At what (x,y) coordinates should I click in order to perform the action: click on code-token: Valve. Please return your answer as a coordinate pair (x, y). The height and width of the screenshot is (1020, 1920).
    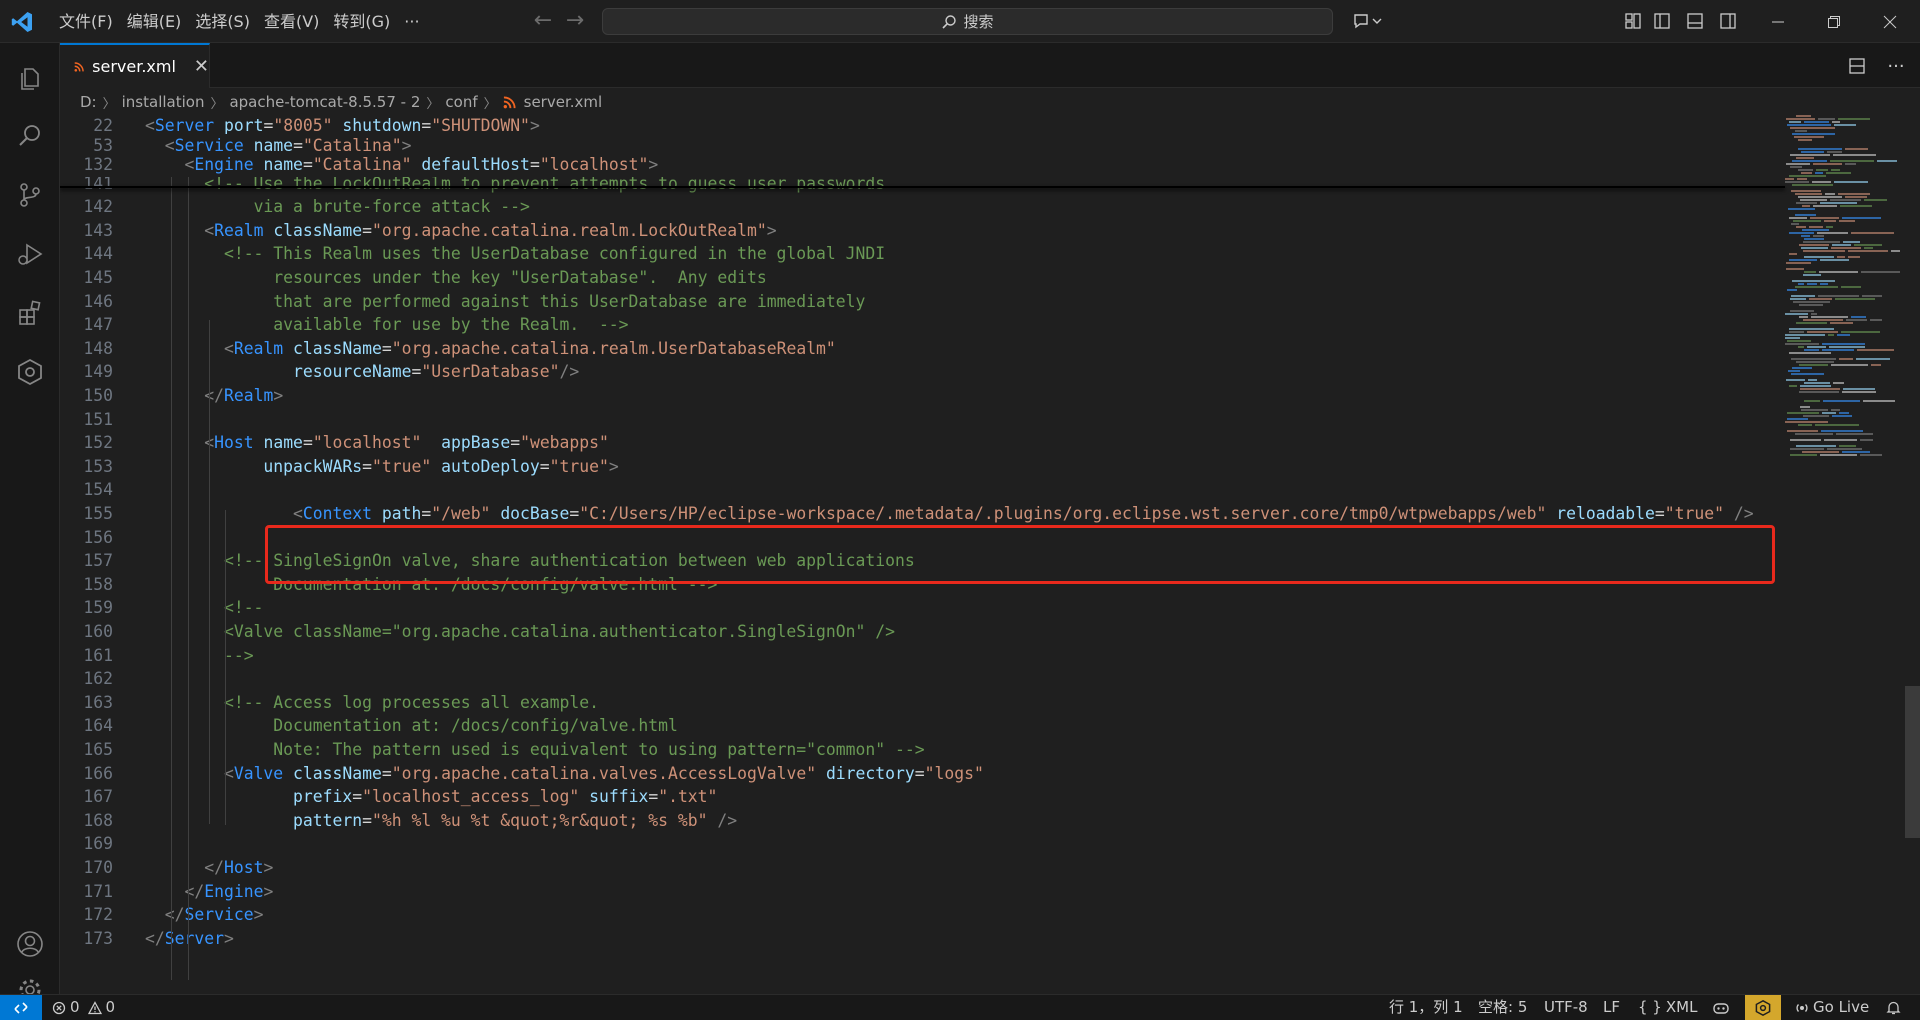
    Looking at the image, I should click on (258, 773).